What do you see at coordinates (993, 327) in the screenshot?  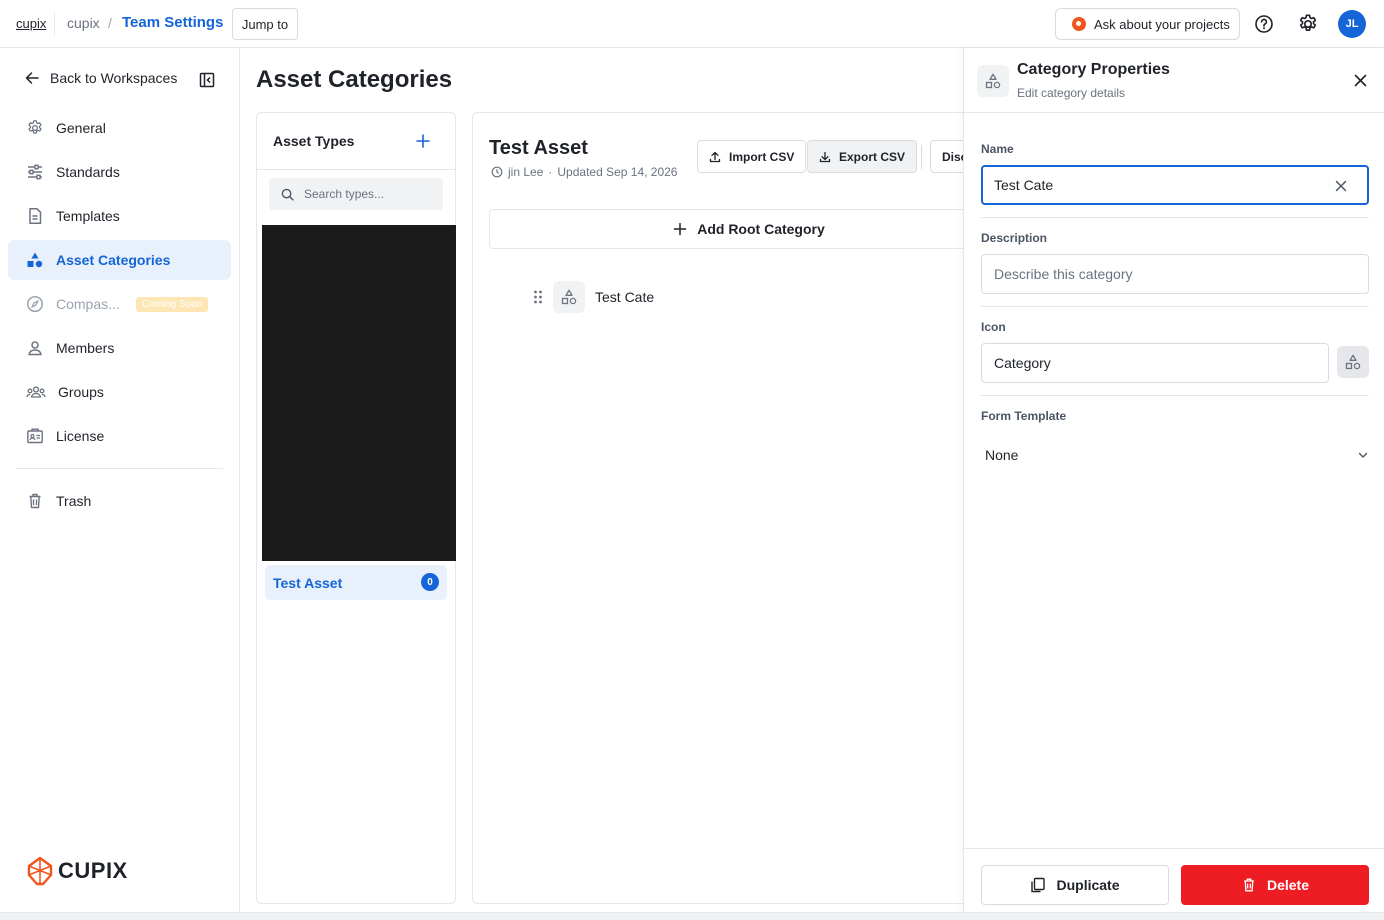 I see `icon-label: Icon` at bounding box center [993, 327].